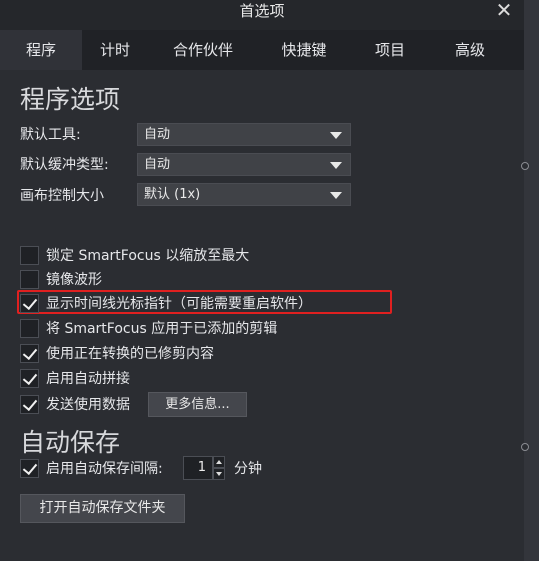  Describe the element at coordinates (102, 508) in the screenshot. I see `open-autosave-folder-button: 打开自动保存文件夹` at that location.